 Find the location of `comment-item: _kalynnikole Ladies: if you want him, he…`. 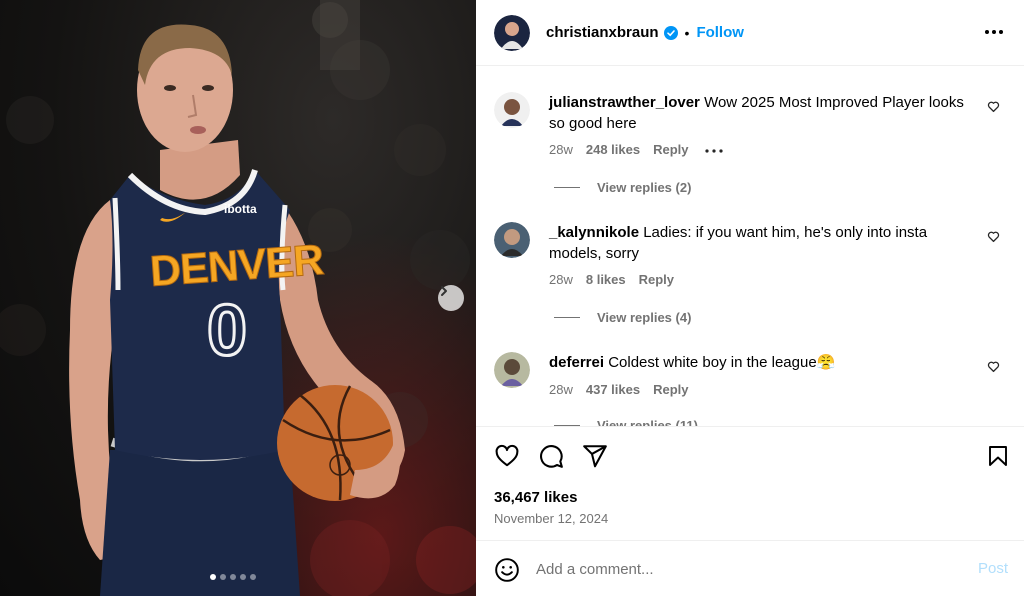

comment-item: _kalynnikole Ladies: if you want him, he… is located at coordinates (754, 287).